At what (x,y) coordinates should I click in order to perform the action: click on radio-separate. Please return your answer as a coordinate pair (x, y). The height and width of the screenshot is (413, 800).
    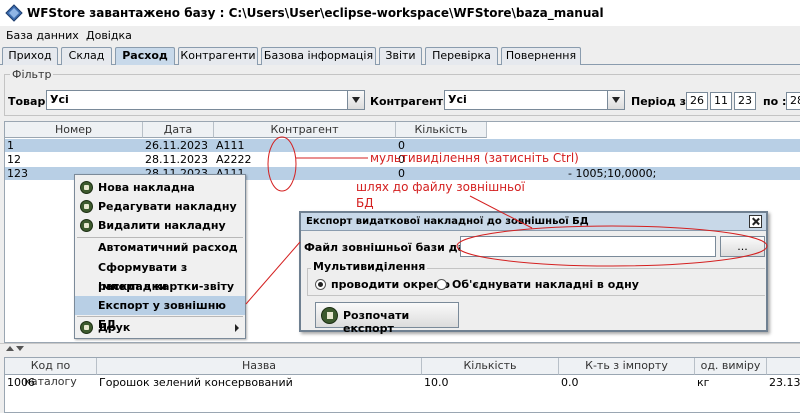
    Looking at the image, I should click on (320, 284).